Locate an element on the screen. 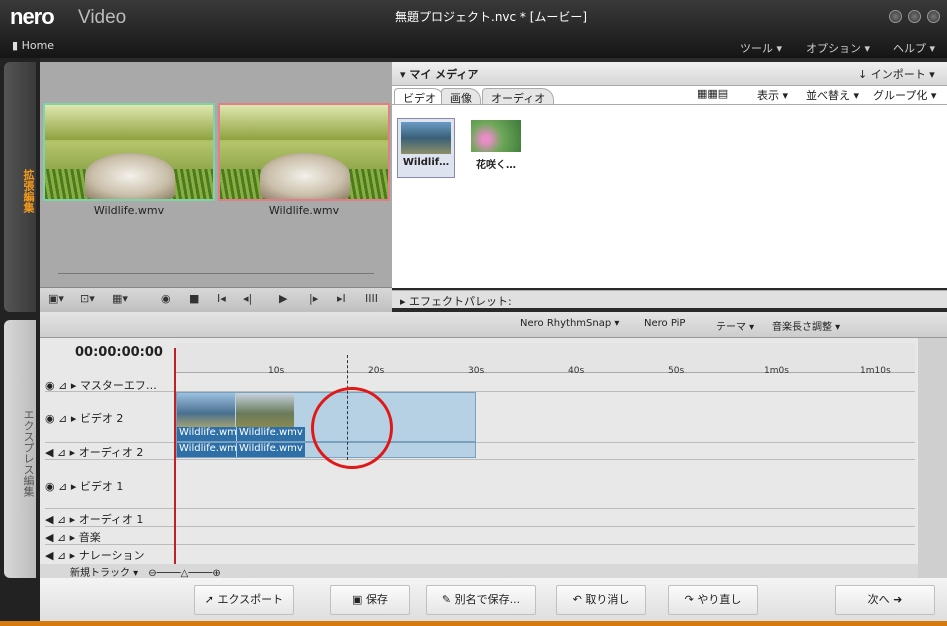 The image size is (947, 626). window-title: 無題プロジェクト.nvc * [ムービー] is located at coordinates (491, 17).